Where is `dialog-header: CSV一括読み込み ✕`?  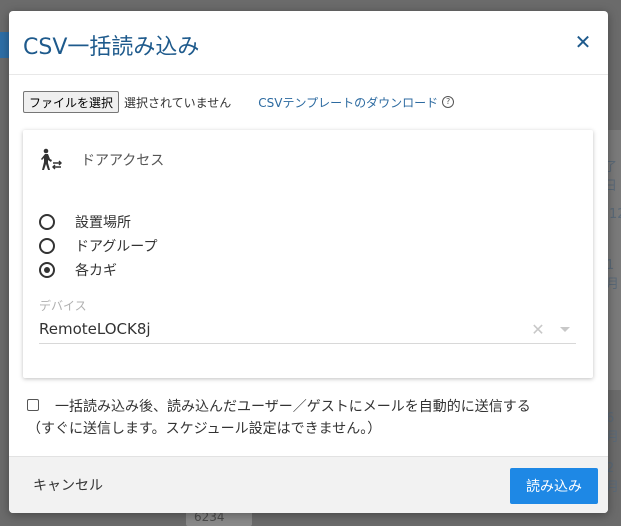
dialog-header: CSV一括読み込み ✕ is located at coordinates (308, 43).